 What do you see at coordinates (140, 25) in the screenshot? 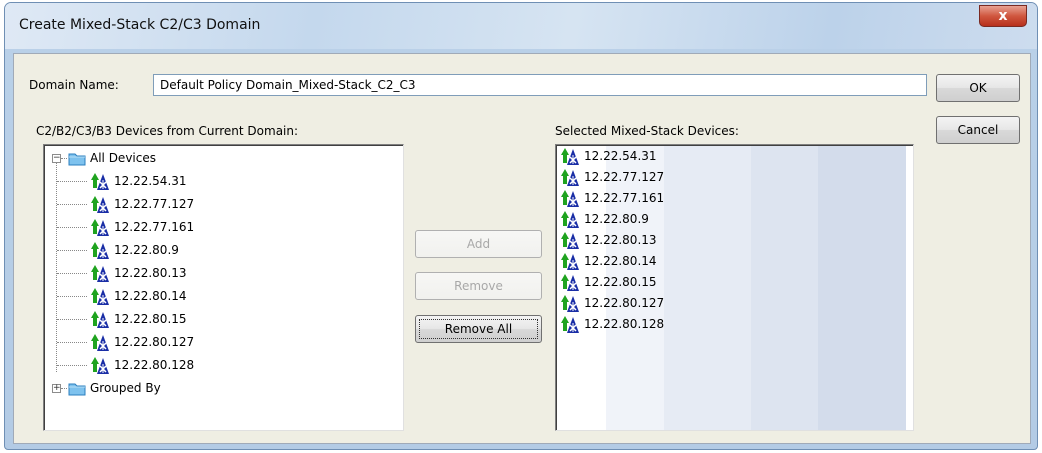
I see `window-title: Create Mixed-Stack C2/C3 Domain` at bounding box center [140, 25].